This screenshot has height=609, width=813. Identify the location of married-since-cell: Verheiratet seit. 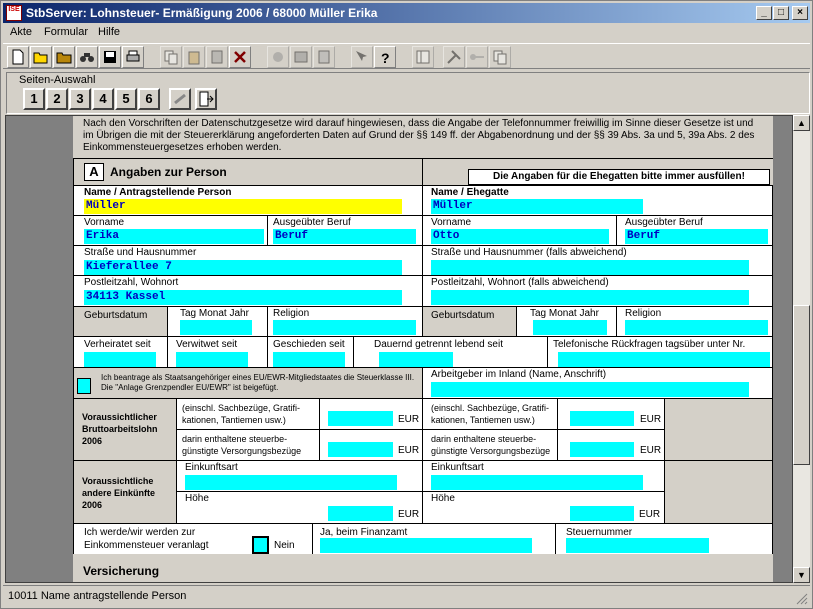
(120, 352).